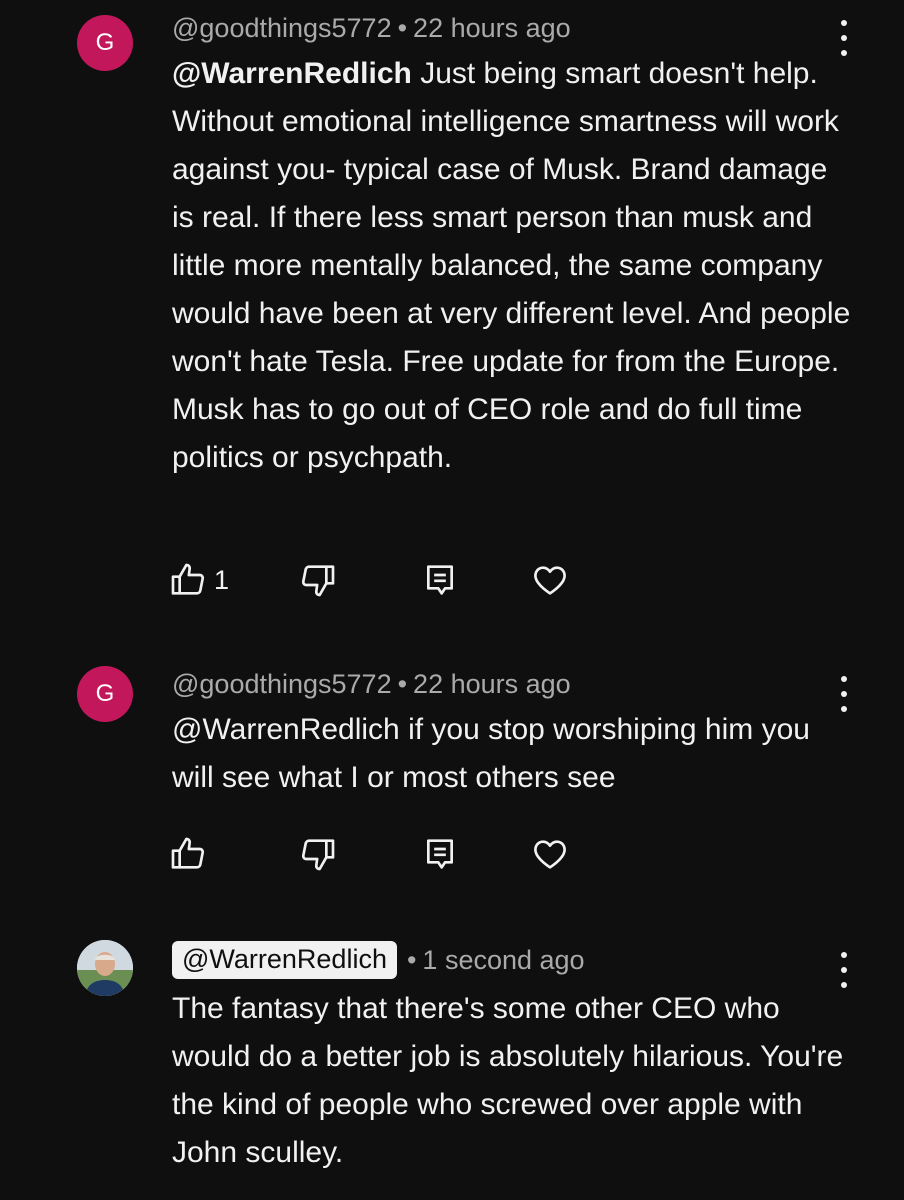 This screenshot has height=1200, width=904. What do you see at coordinates (844, 970) in the screenshot?
I see `more-vert-icon` at bounding box center [844, 970].